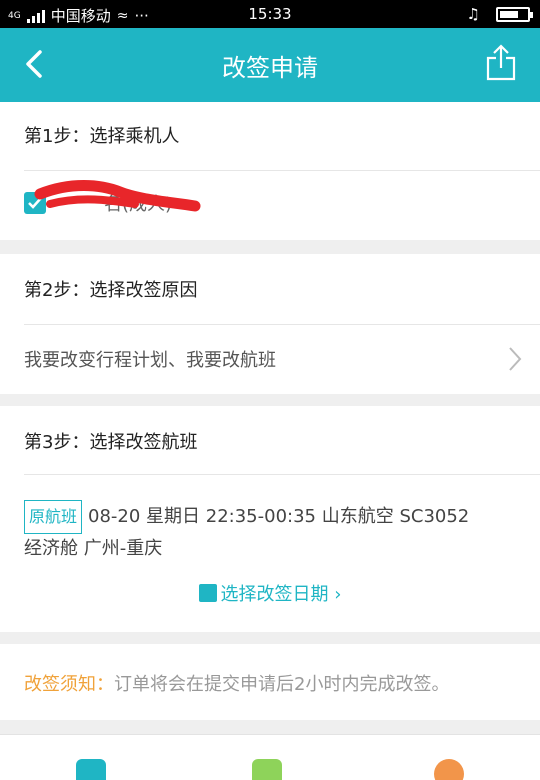 The height and width of the screenshot is (780, 540). What do you see at coordinates (111, 442) in the screenshot?
I see `step3-title: 第3步：选择改签航班` at bounding box center [111, 442].